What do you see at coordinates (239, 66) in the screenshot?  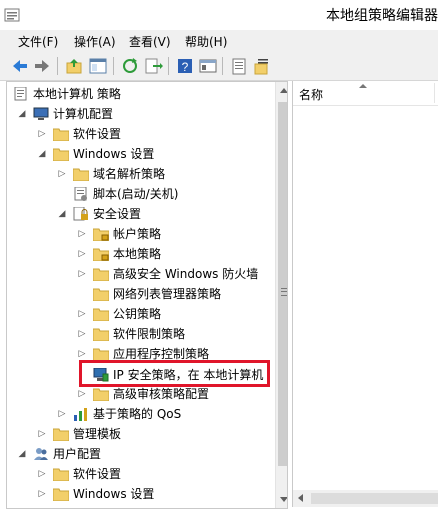 I see `filter-icon` at bounding box center [239, 66].